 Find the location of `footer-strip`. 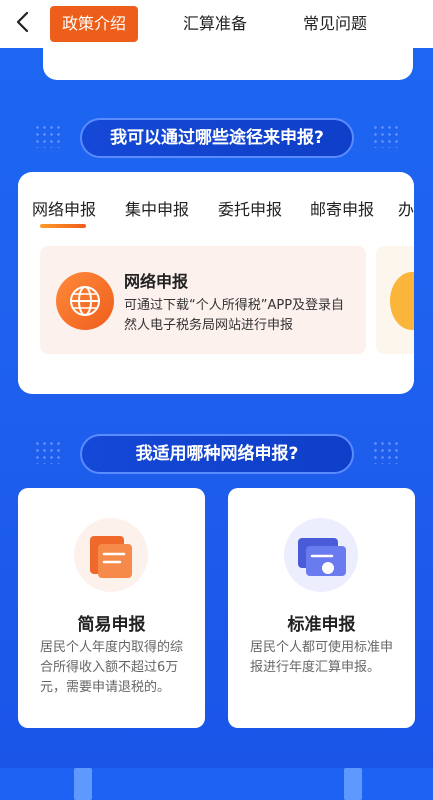

footer-strip is located at coordinates (216, 784).